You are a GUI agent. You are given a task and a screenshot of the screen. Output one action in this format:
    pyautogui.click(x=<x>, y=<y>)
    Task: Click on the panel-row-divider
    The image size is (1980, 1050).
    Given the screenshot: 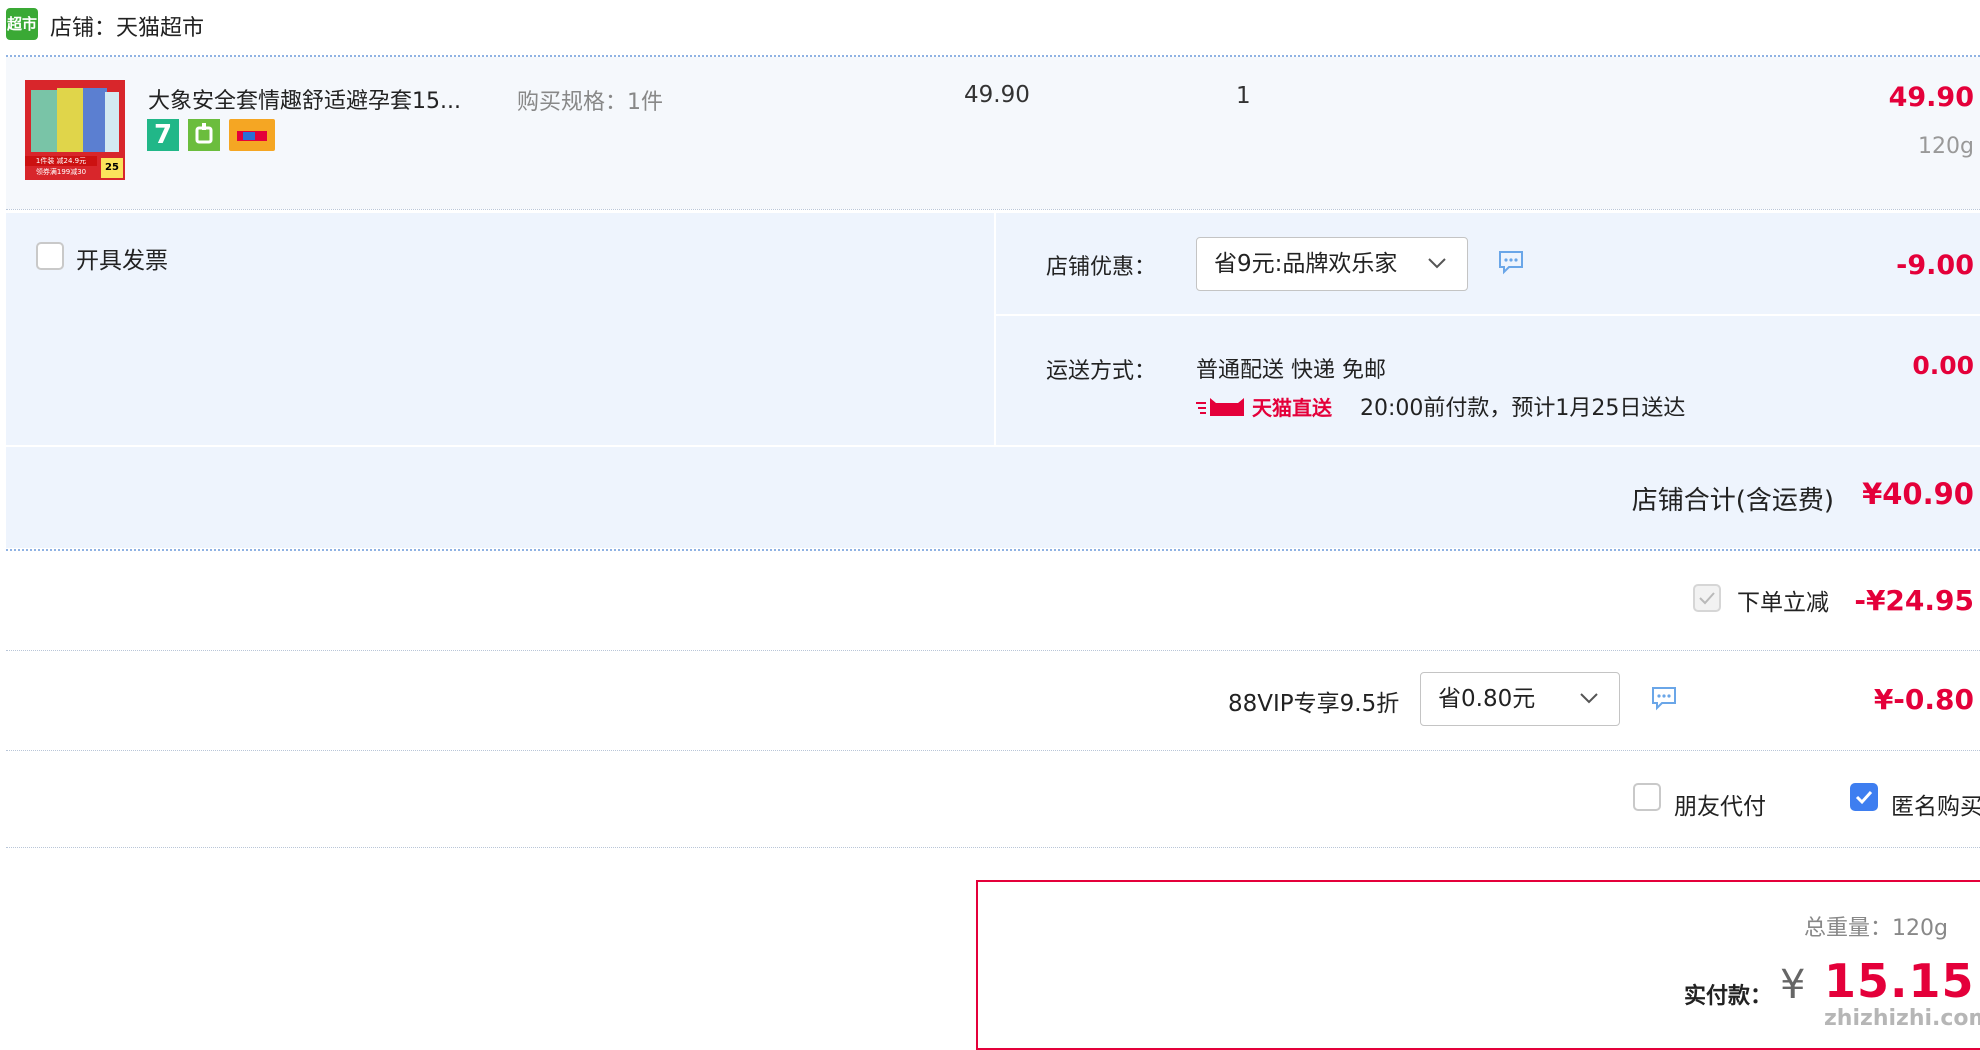 What is the action you would take?
    pyautogui.click(x=1488, y=315)
    